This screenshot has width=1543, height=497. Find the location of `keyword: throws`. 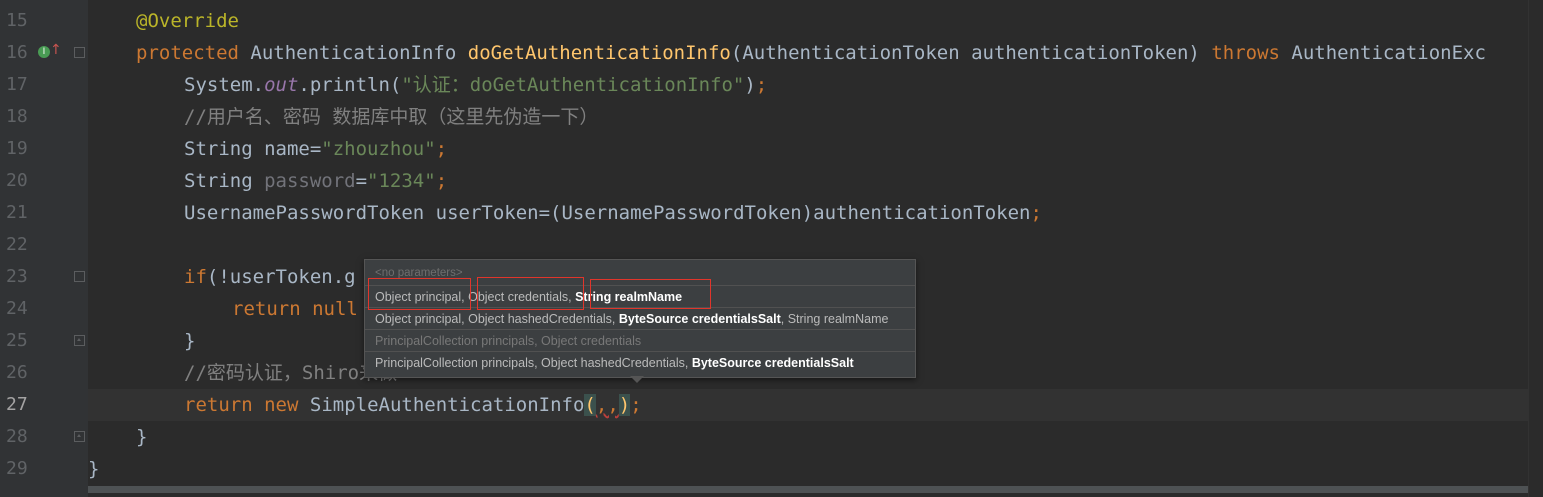

keyword: throws is located at coordinates (1245, 53).